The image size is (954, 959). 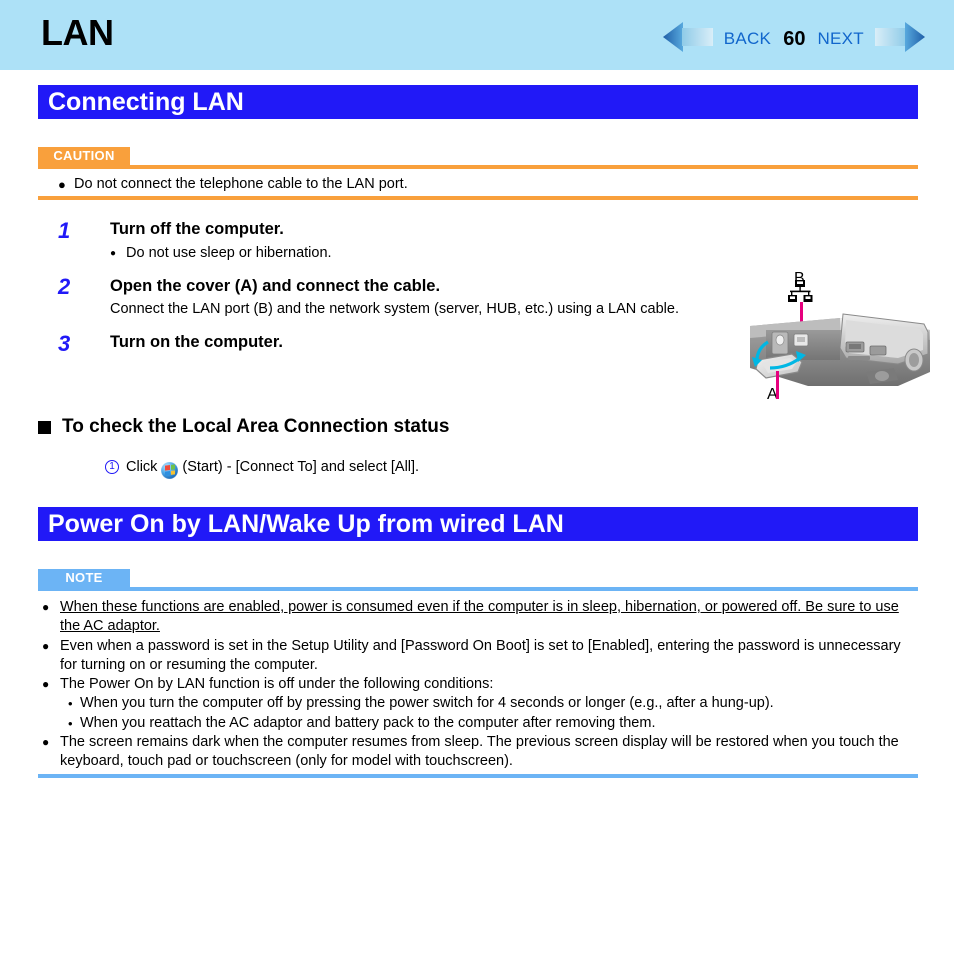 I want to click on back-label: BACK, so click(x=748, y=39).